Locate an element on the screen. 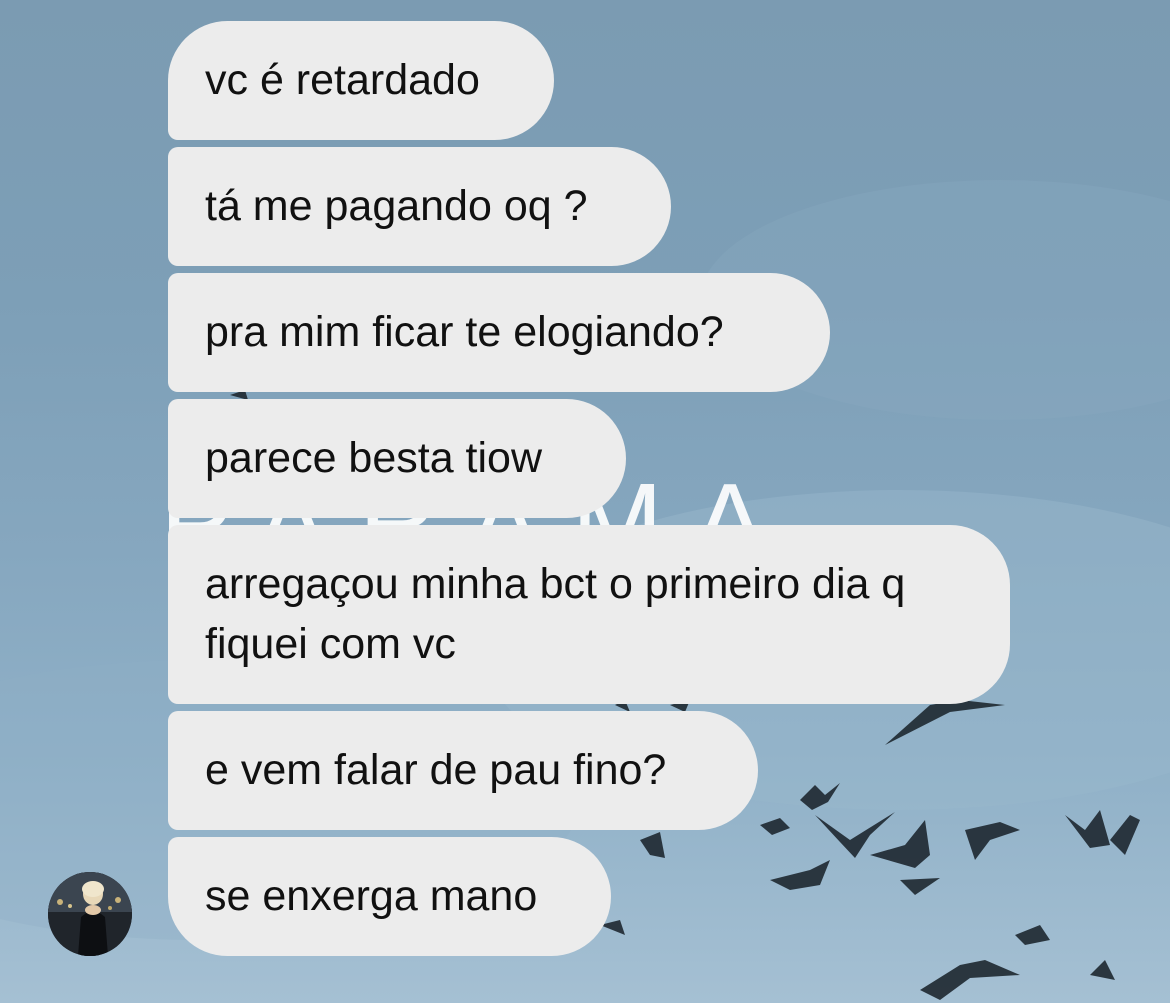 Image resolution: width=1170 pixels, height=1003 pixels. message-text: parece besta tiow is located at coordinates (374, 458).